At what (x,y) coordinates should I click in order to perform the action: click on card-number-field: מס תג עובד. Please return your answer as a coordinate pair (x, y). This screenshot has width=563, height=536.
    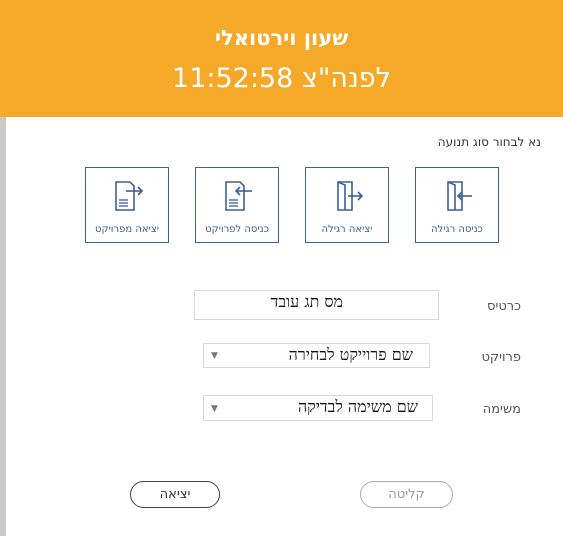
    Looking at the image, I should click on (316, 305).